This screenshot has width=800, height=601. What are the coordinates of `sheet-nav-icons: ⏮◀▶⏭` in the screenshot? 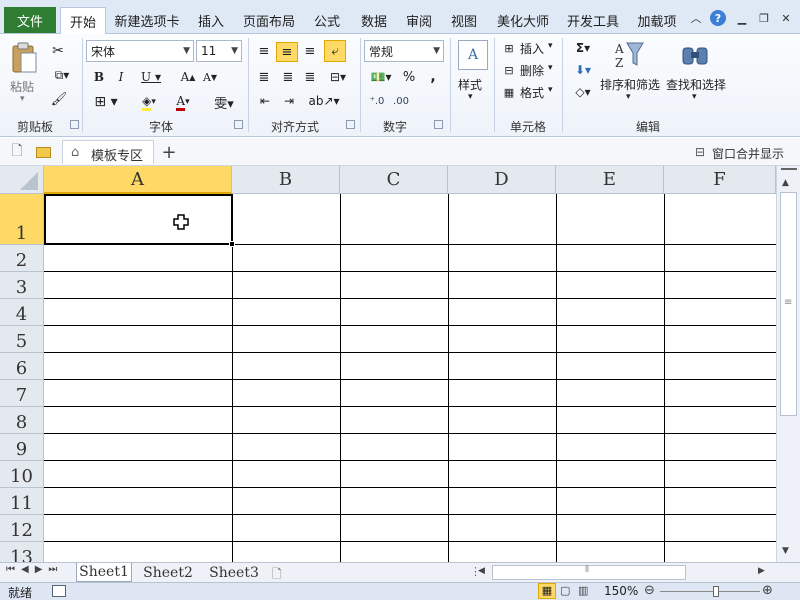 It's located at (34, 569).